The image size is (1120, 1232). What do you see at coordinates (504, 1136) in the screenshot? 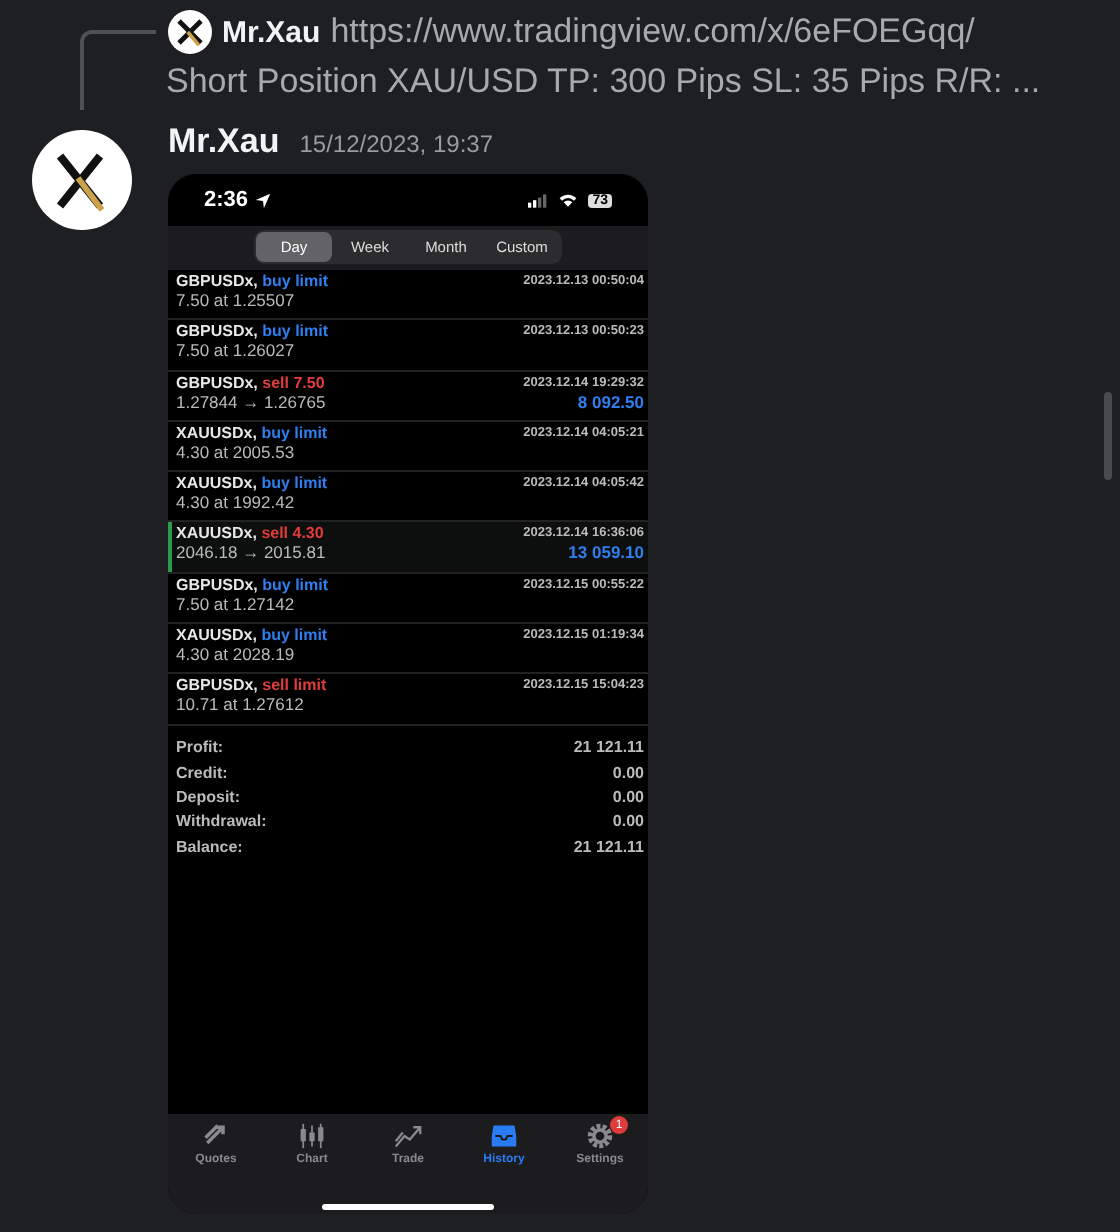
I see `inbox-icon` at bounding box center [504, 1136].